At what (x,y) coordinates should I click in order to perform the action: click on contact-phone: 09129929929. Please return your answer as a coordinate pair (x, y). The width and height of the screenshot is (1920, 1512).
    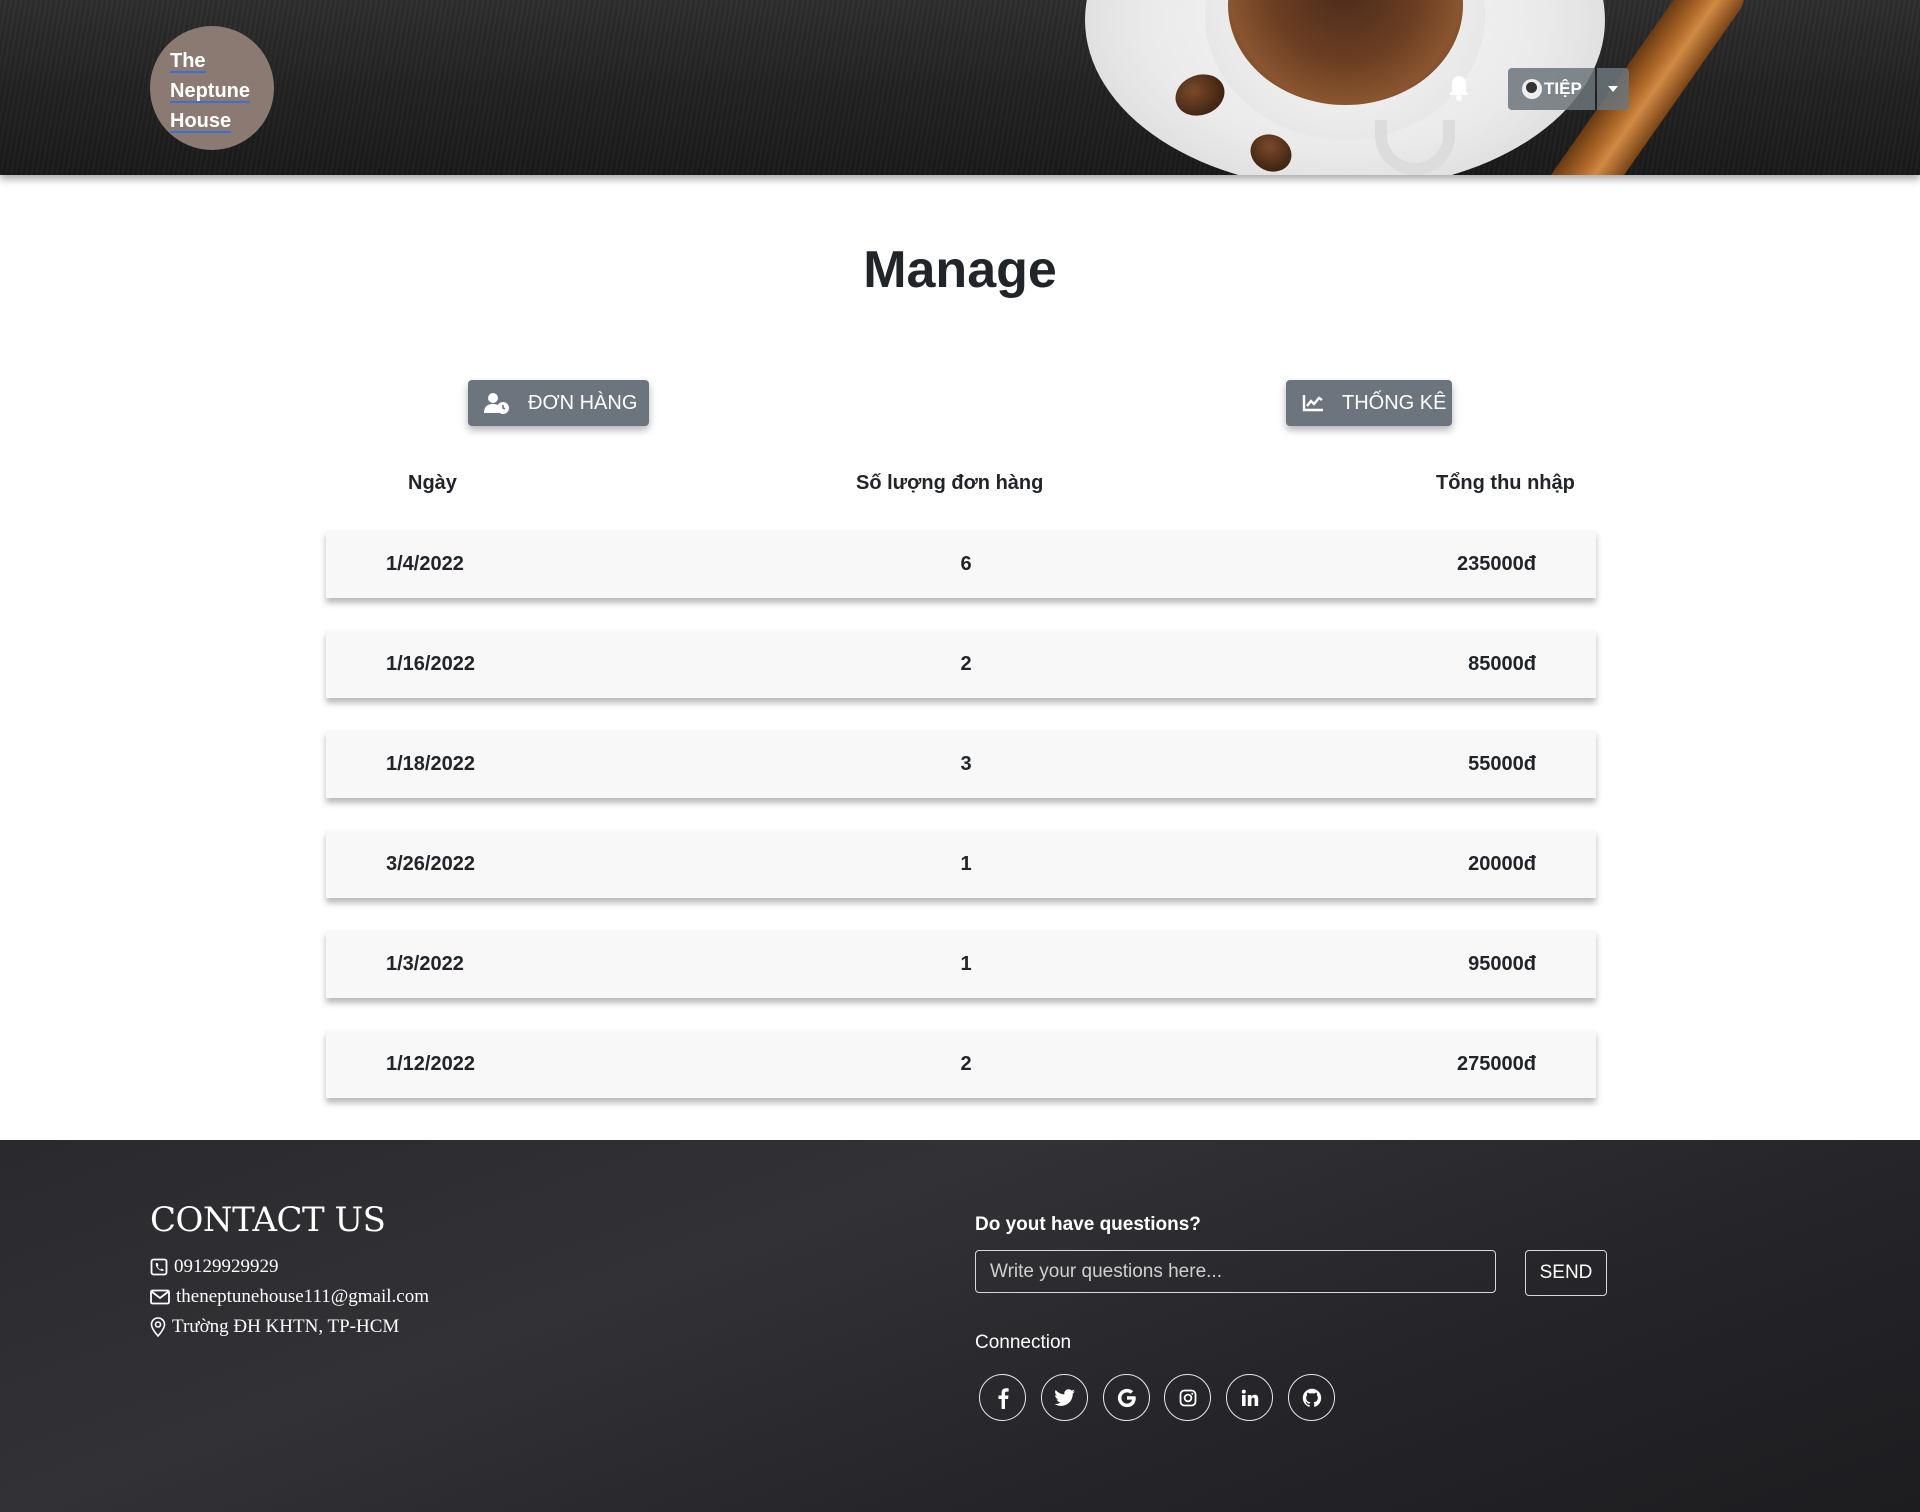
    Looking at the image, I should click on (214, 1267).